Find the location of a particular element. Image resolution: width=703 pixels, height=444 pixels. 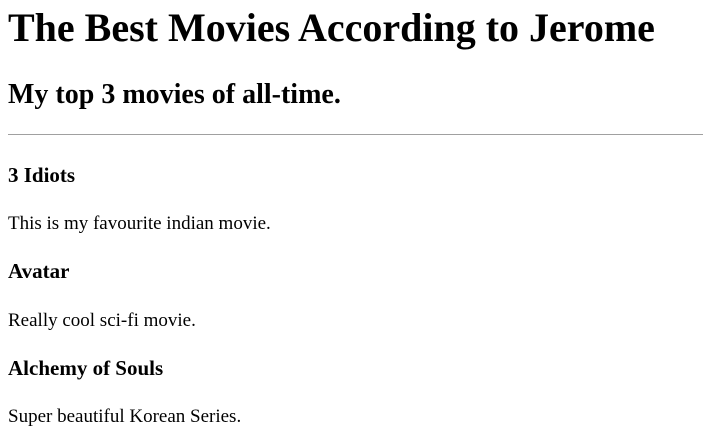

movie-title: Alchemy of Souls is located at coordinates (86, 368).